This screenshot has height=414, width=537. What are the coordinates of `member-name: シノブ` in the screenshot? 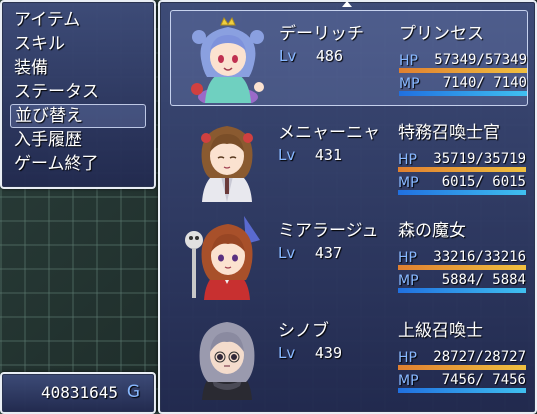 It's located at (303, 331).